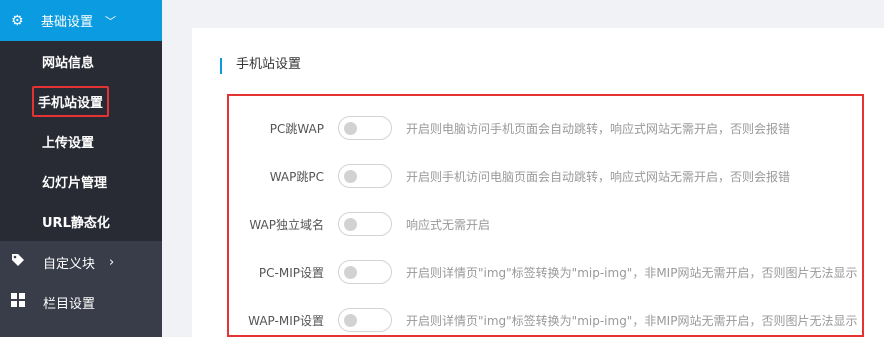 This screenshot has height=337, width=884. What do you see at coordinates (68, 63) in the screenshot?
I see `sidebar-item-label: 网站信息` at bounding box center [68, 63].